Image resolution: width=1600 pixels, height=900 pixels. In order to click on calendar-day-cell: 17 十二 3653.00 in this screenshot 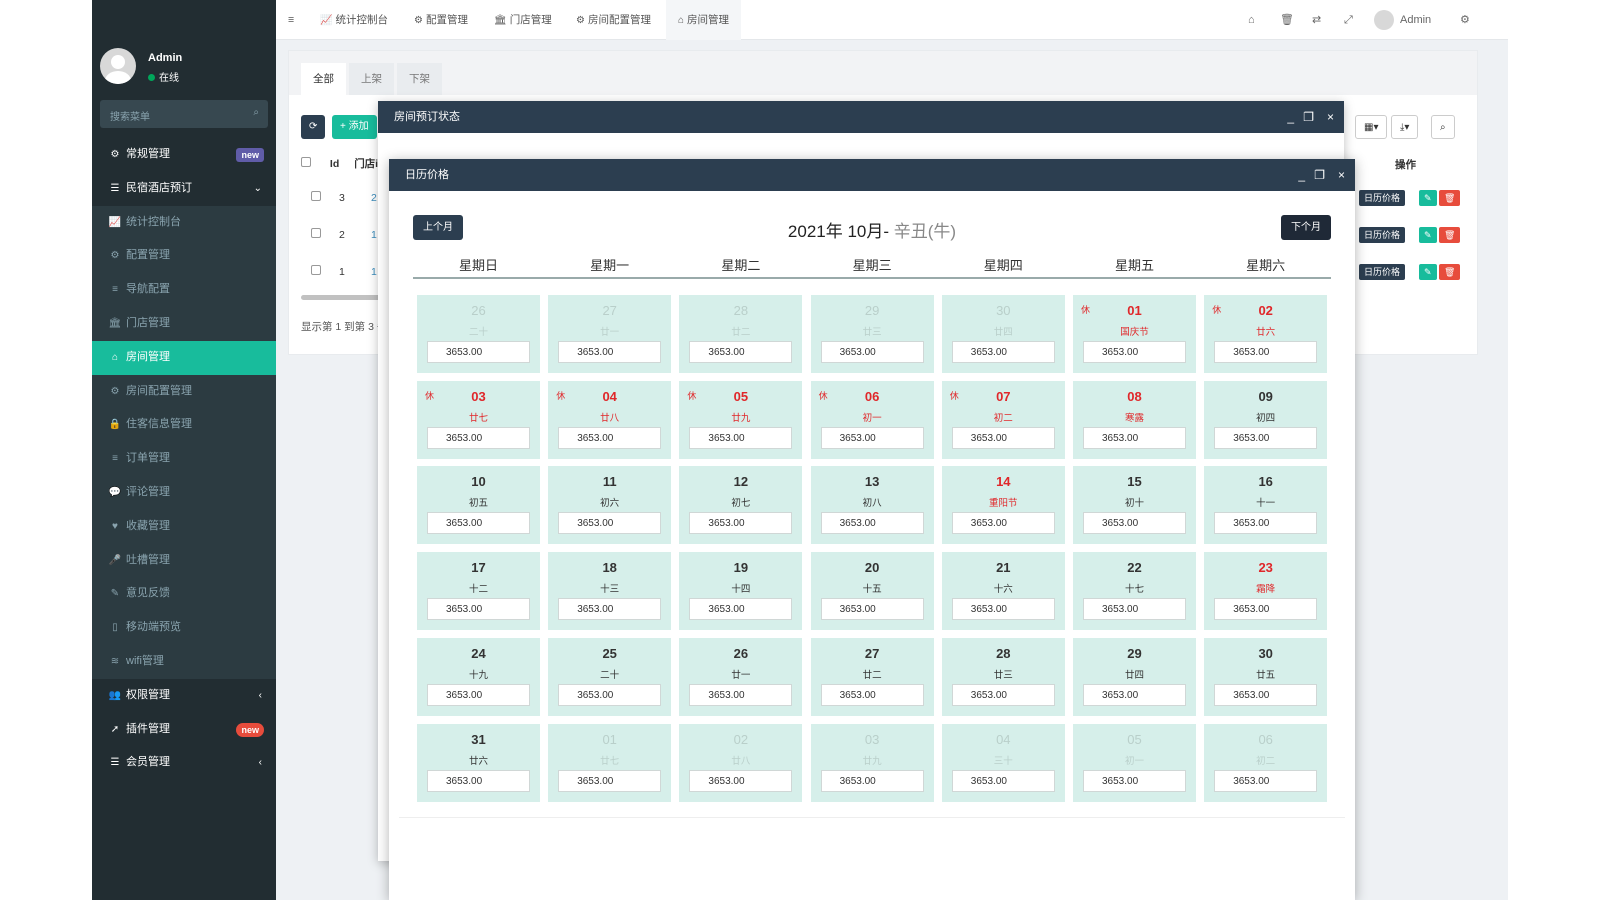, I will do `click(478, 591)`.